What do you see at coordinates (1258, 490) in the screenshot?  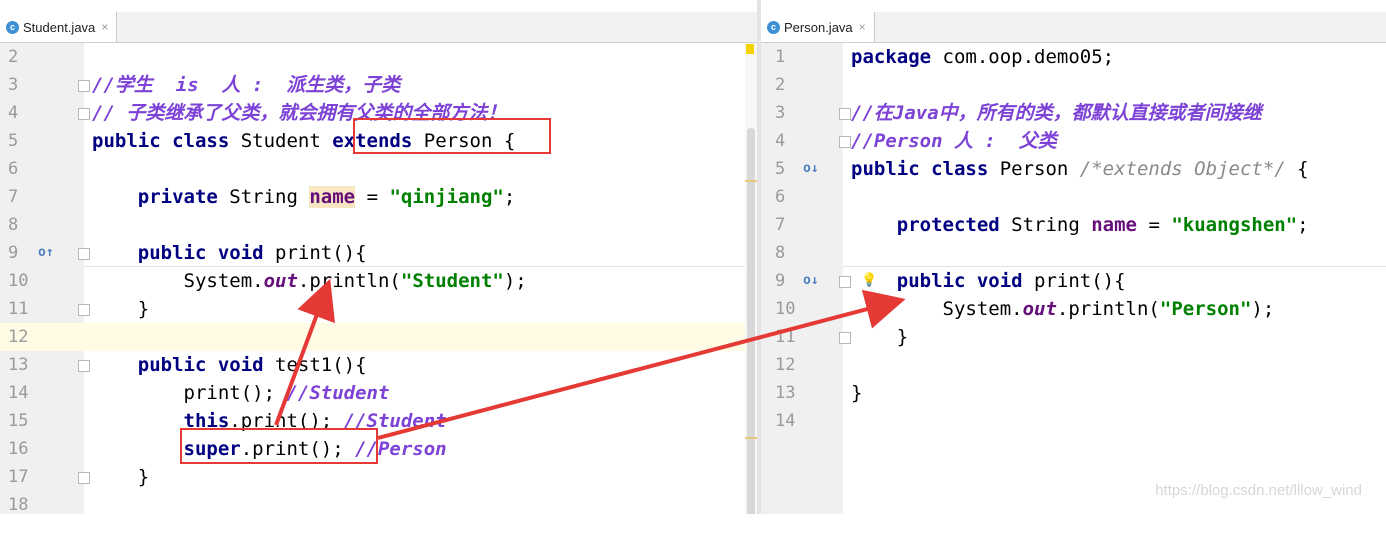 I see `watermark: https://blog.csdn.net/lllow_wind` at bounding box center [1258, 490].